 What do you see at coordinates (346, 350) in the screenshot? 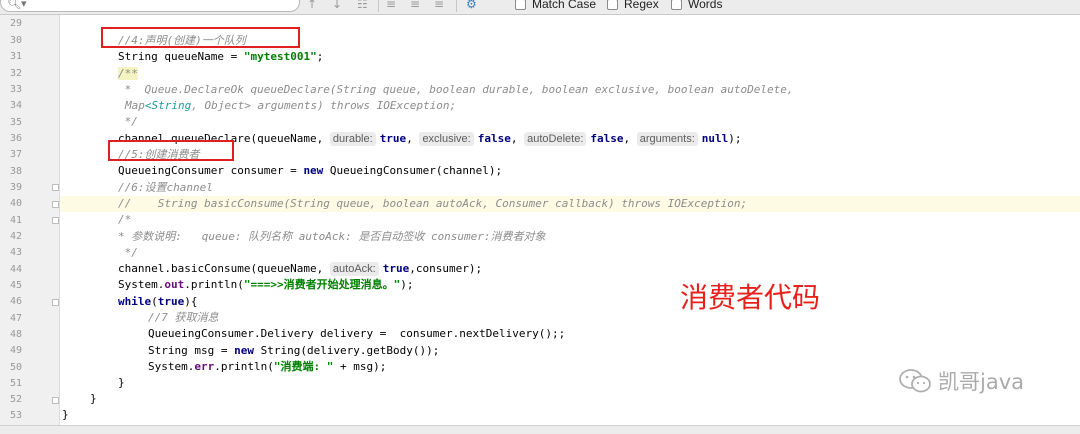
I see `code-token: String(delivery.getBody());` at bounding box center [346, 350].